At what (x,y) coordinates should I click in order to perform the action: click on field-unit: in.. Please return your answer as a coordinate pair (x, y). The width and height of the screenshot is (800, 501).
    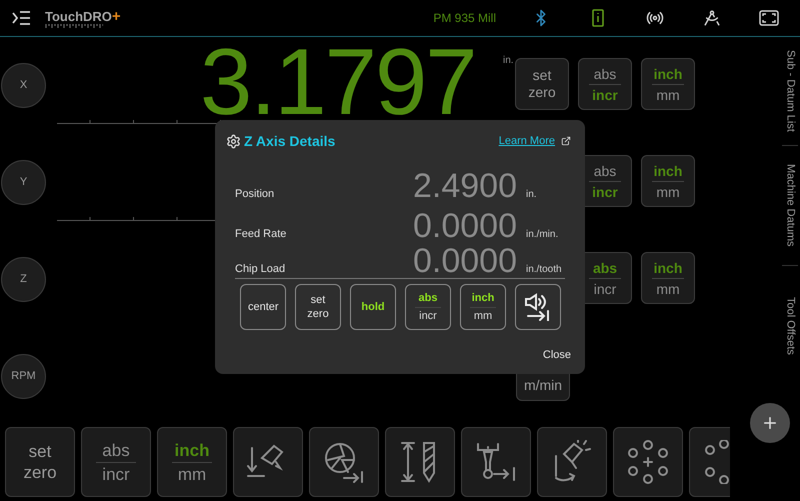
    Looking at the image, I should click on (532, 195).